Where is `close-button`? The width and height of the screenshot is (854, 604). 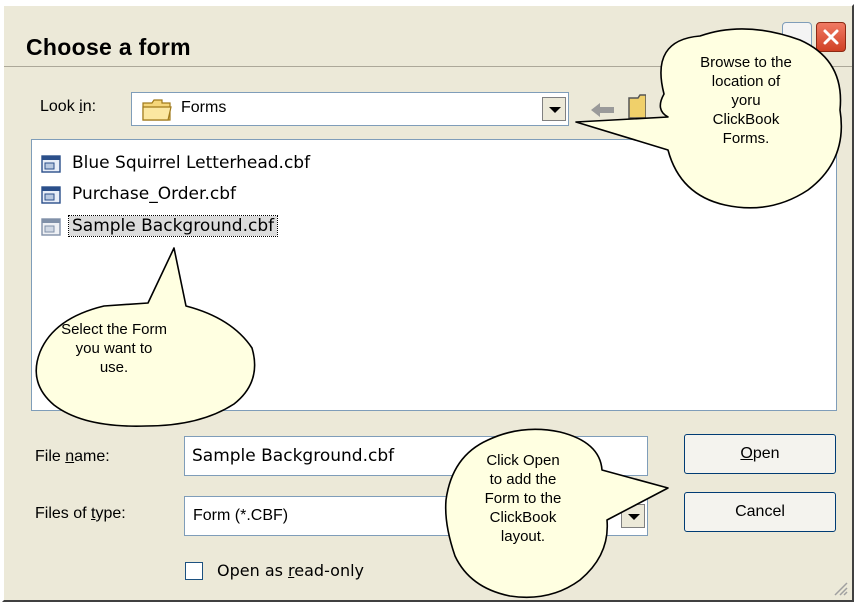 close-button is located at coordinates (831, 37).